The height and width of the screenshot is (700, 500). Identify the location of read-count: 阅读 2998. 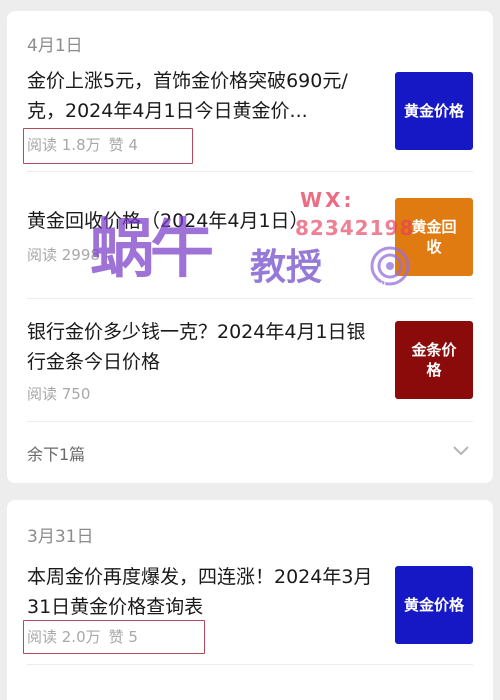
(63, 255).